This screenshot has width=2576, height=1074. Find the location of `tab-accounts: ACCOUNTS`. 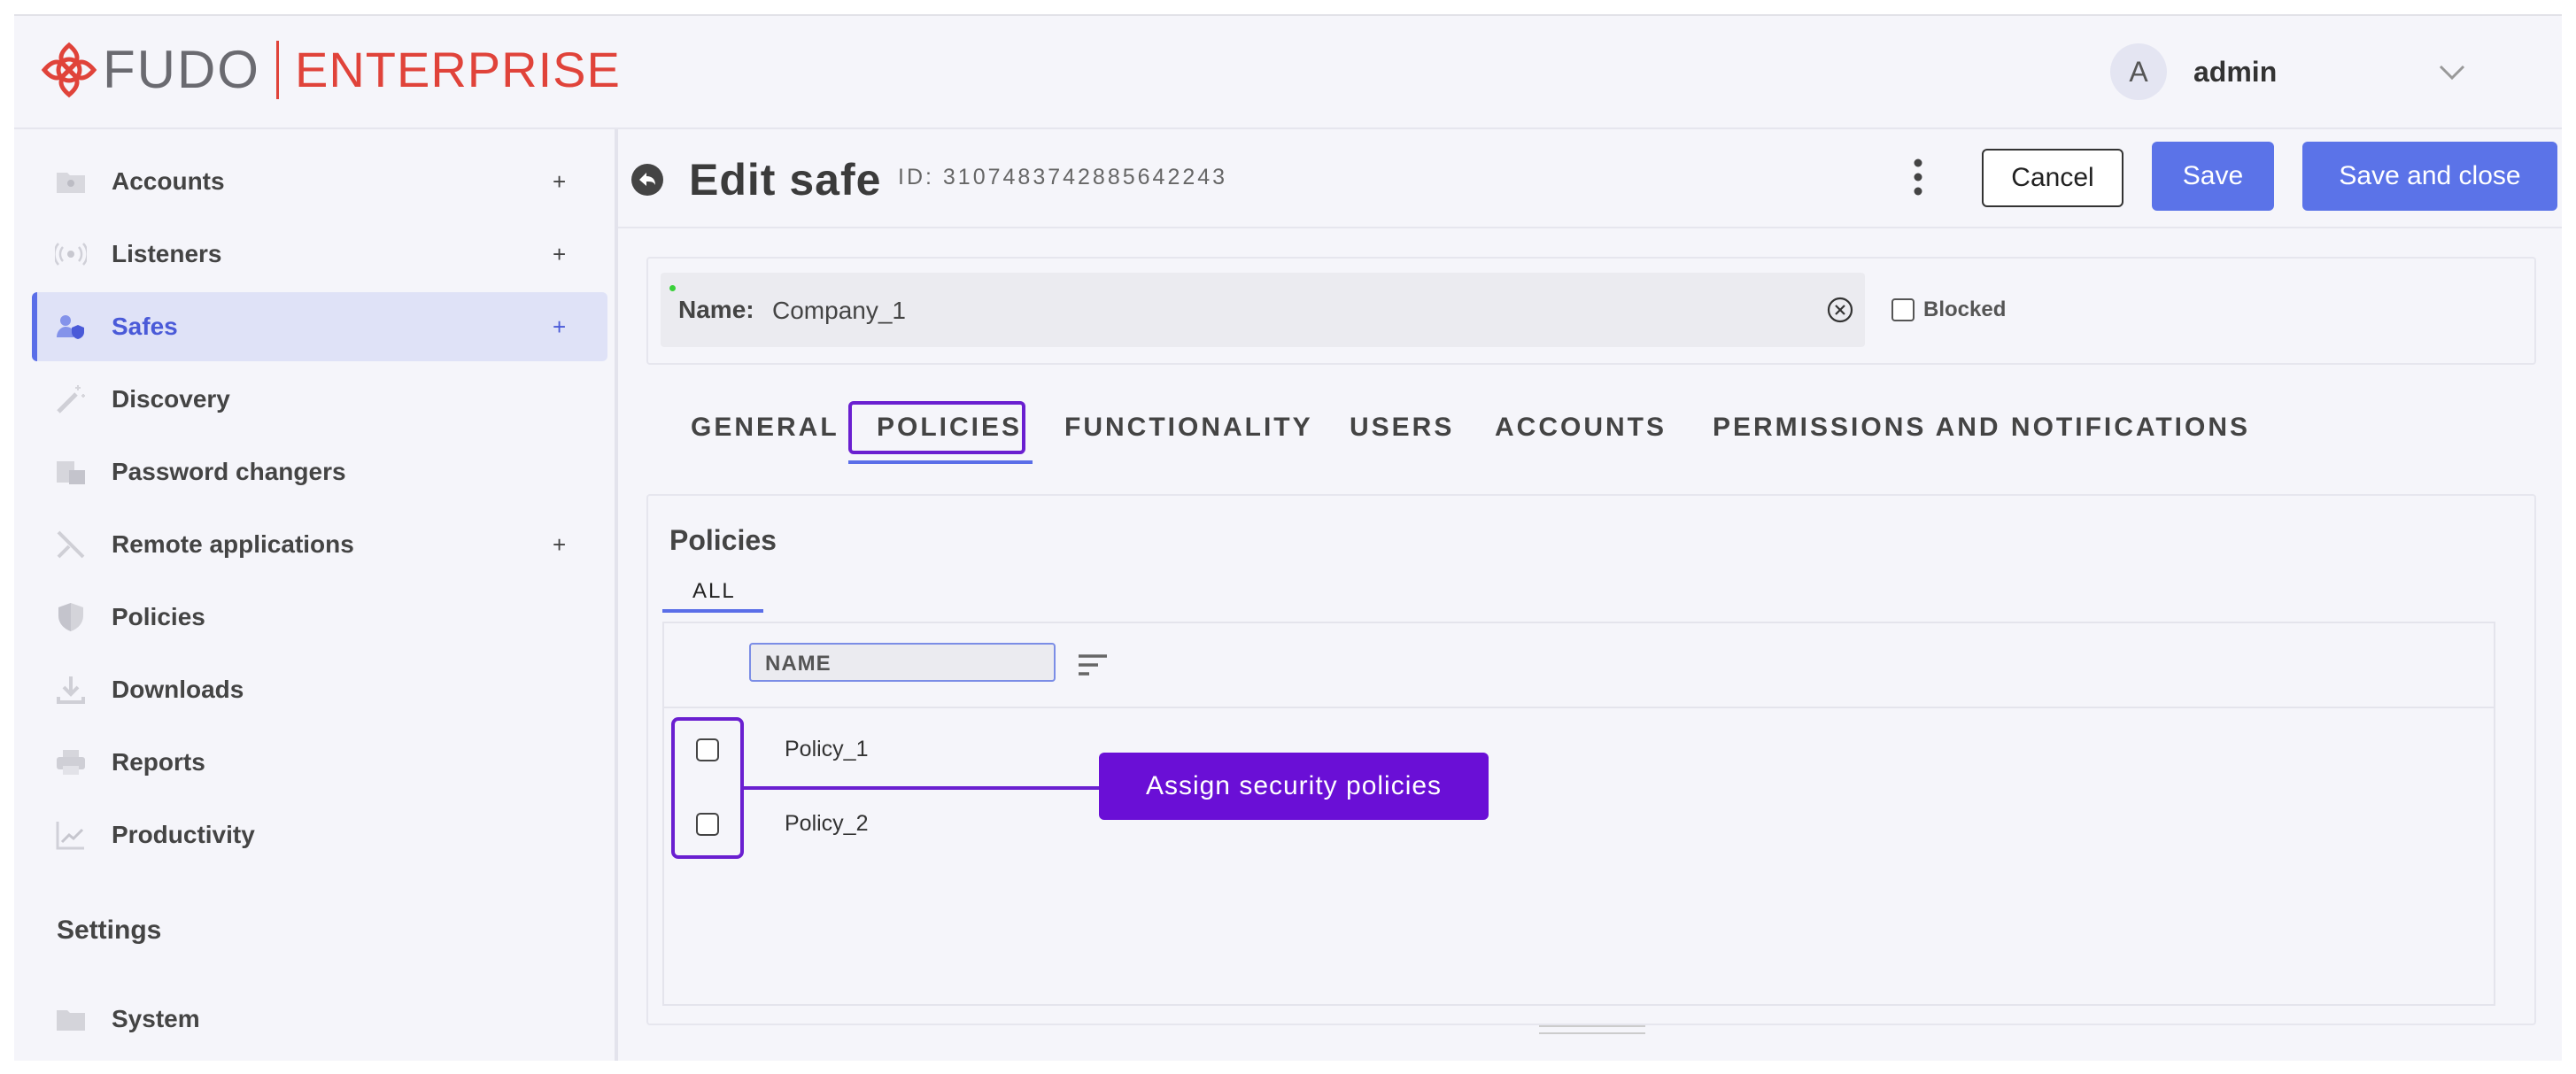

tab-accounts: ACCOUNTS is located at coordinates (1581, 428).